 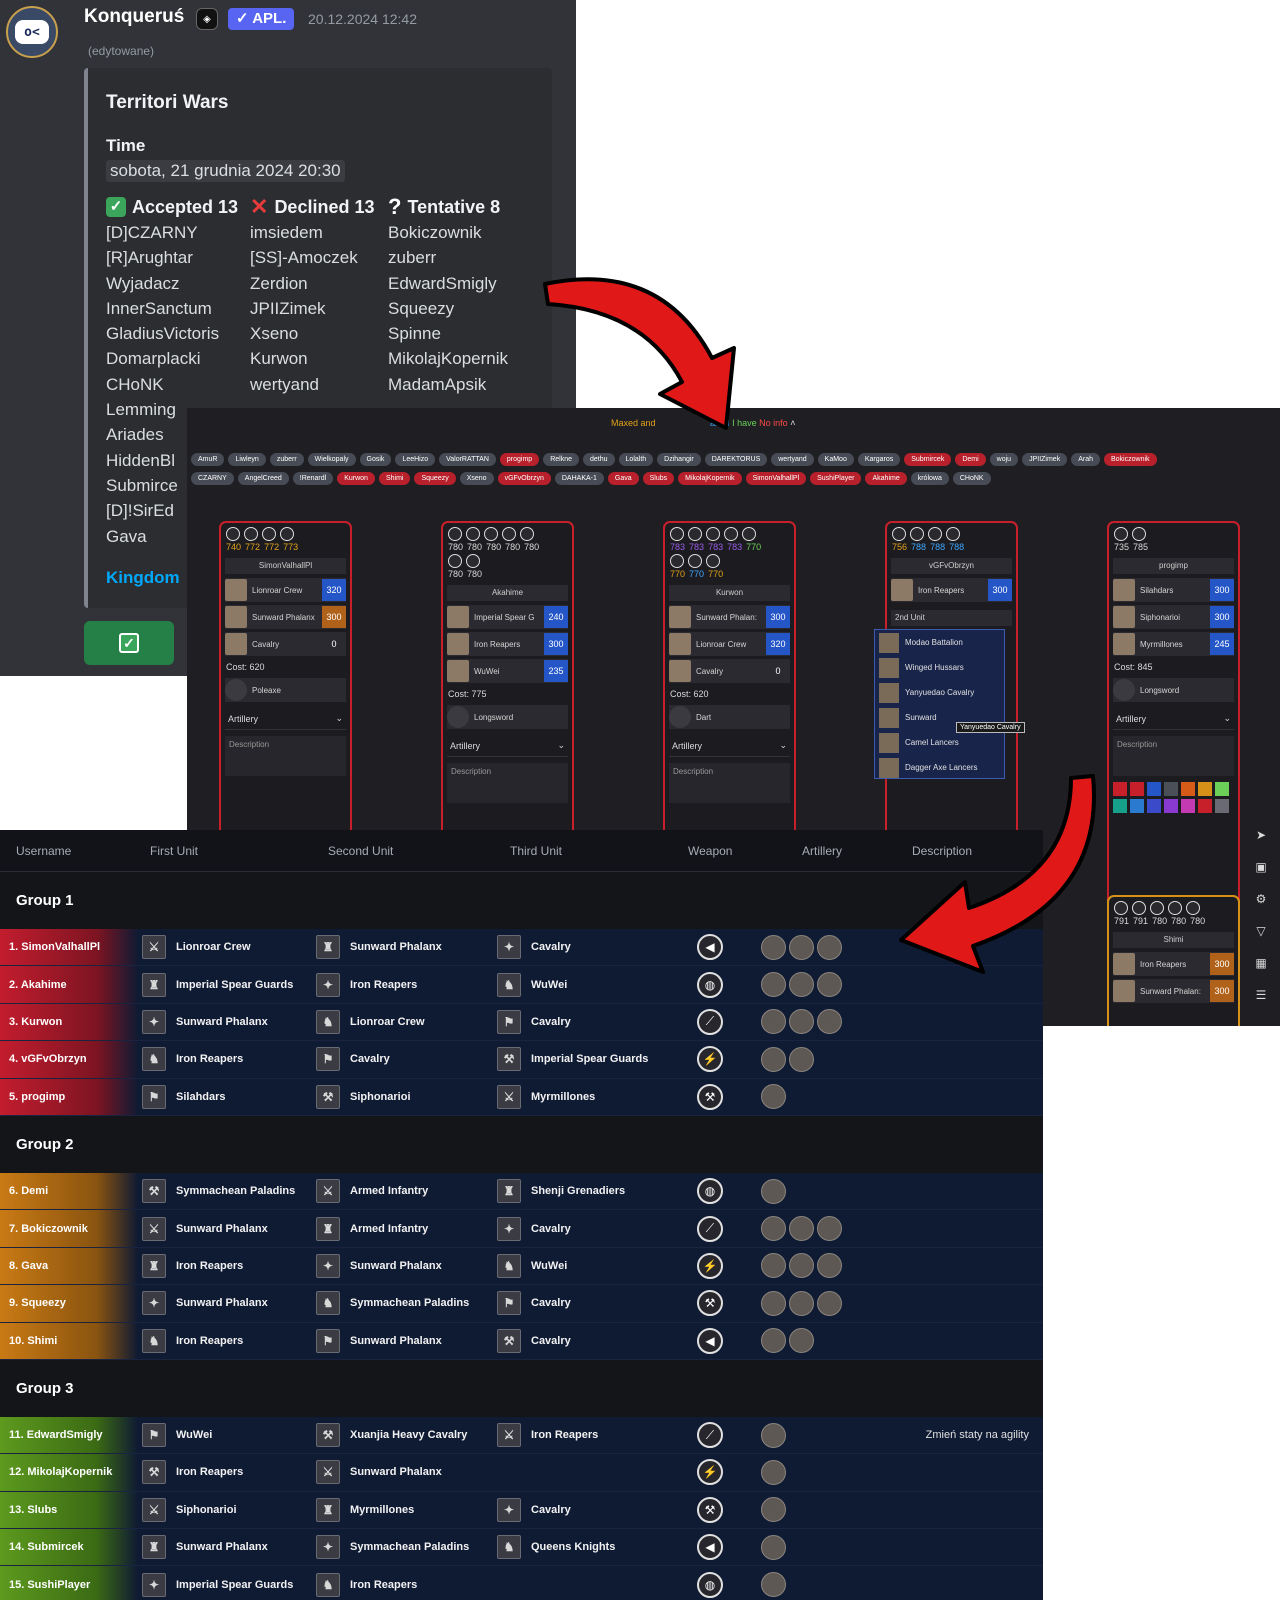 What do you see at coordinates (599, 459) in the screenshot?
I see `player-pill: dethu` at bounding box center [599, 459].